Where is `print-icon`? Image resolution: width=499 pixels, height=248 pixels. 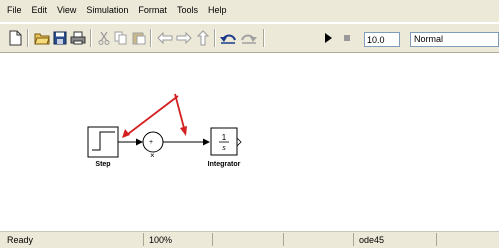 print-icon is located at coordinates (77, 37).